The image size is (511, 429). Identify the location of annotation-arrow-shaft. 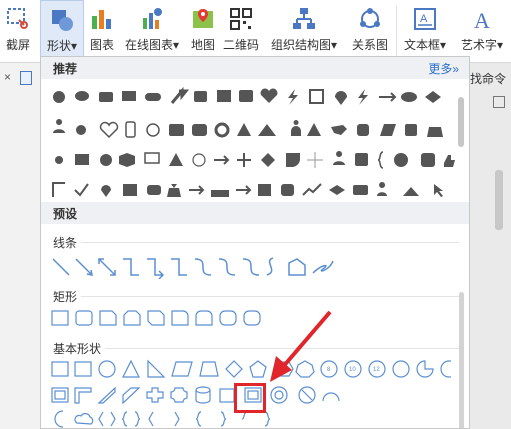
(306, 340).